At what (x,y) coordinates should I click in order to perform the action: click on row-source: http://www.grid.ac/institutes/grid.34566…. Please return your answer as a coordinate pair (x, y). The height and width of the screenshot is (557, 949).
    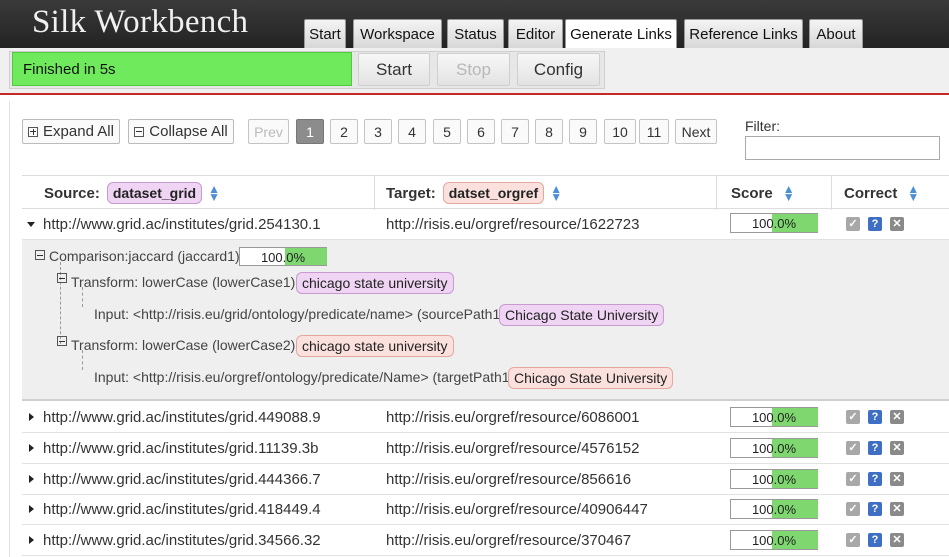
    Looking at the image, I should click on (182, 540).